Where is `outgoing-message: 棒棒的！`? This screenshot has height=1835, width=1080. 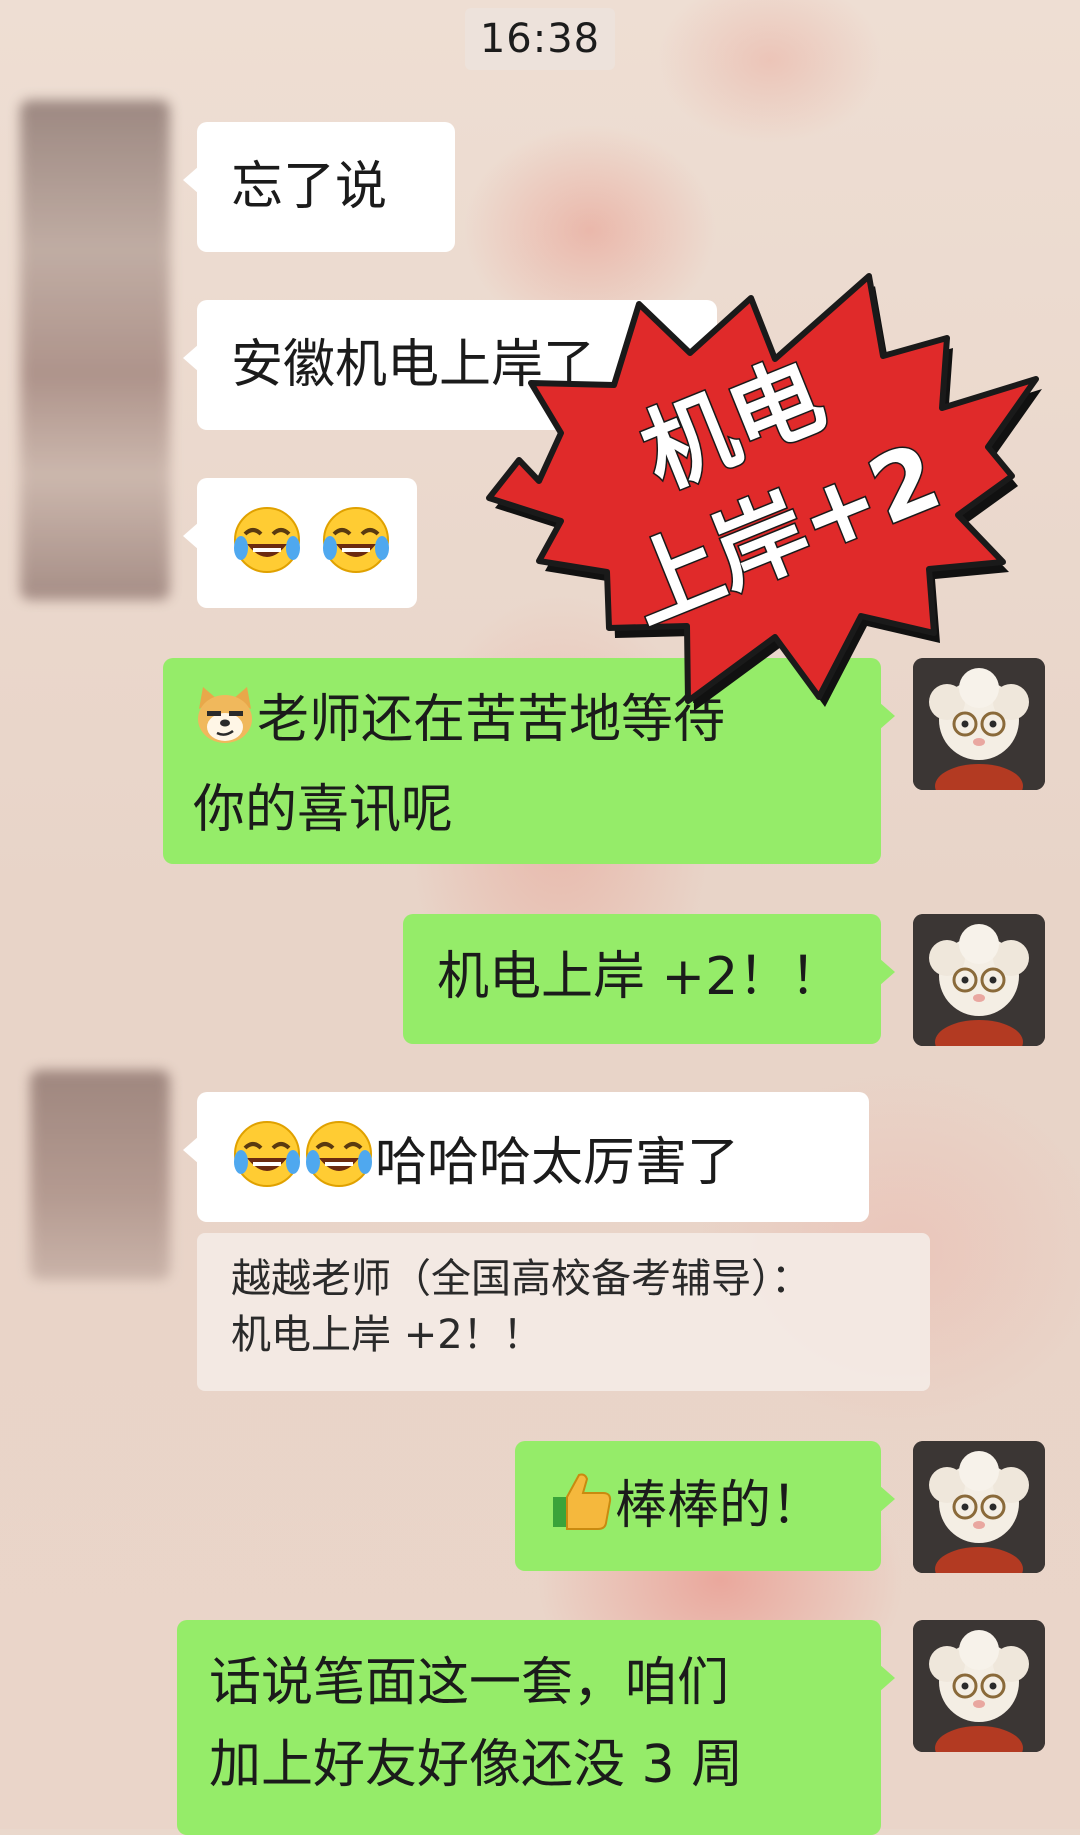 outgoing-message: 棒棒的！ is located at coordinates (705, 1506).